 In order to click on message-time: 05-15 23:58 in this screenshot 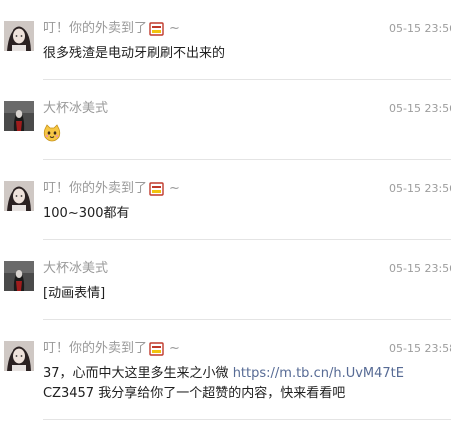, I will do `click(420, 348)`.